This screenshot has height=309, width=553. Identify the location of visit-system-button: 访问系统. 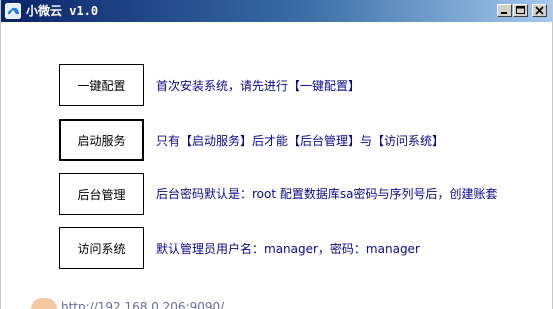
(101, 248).